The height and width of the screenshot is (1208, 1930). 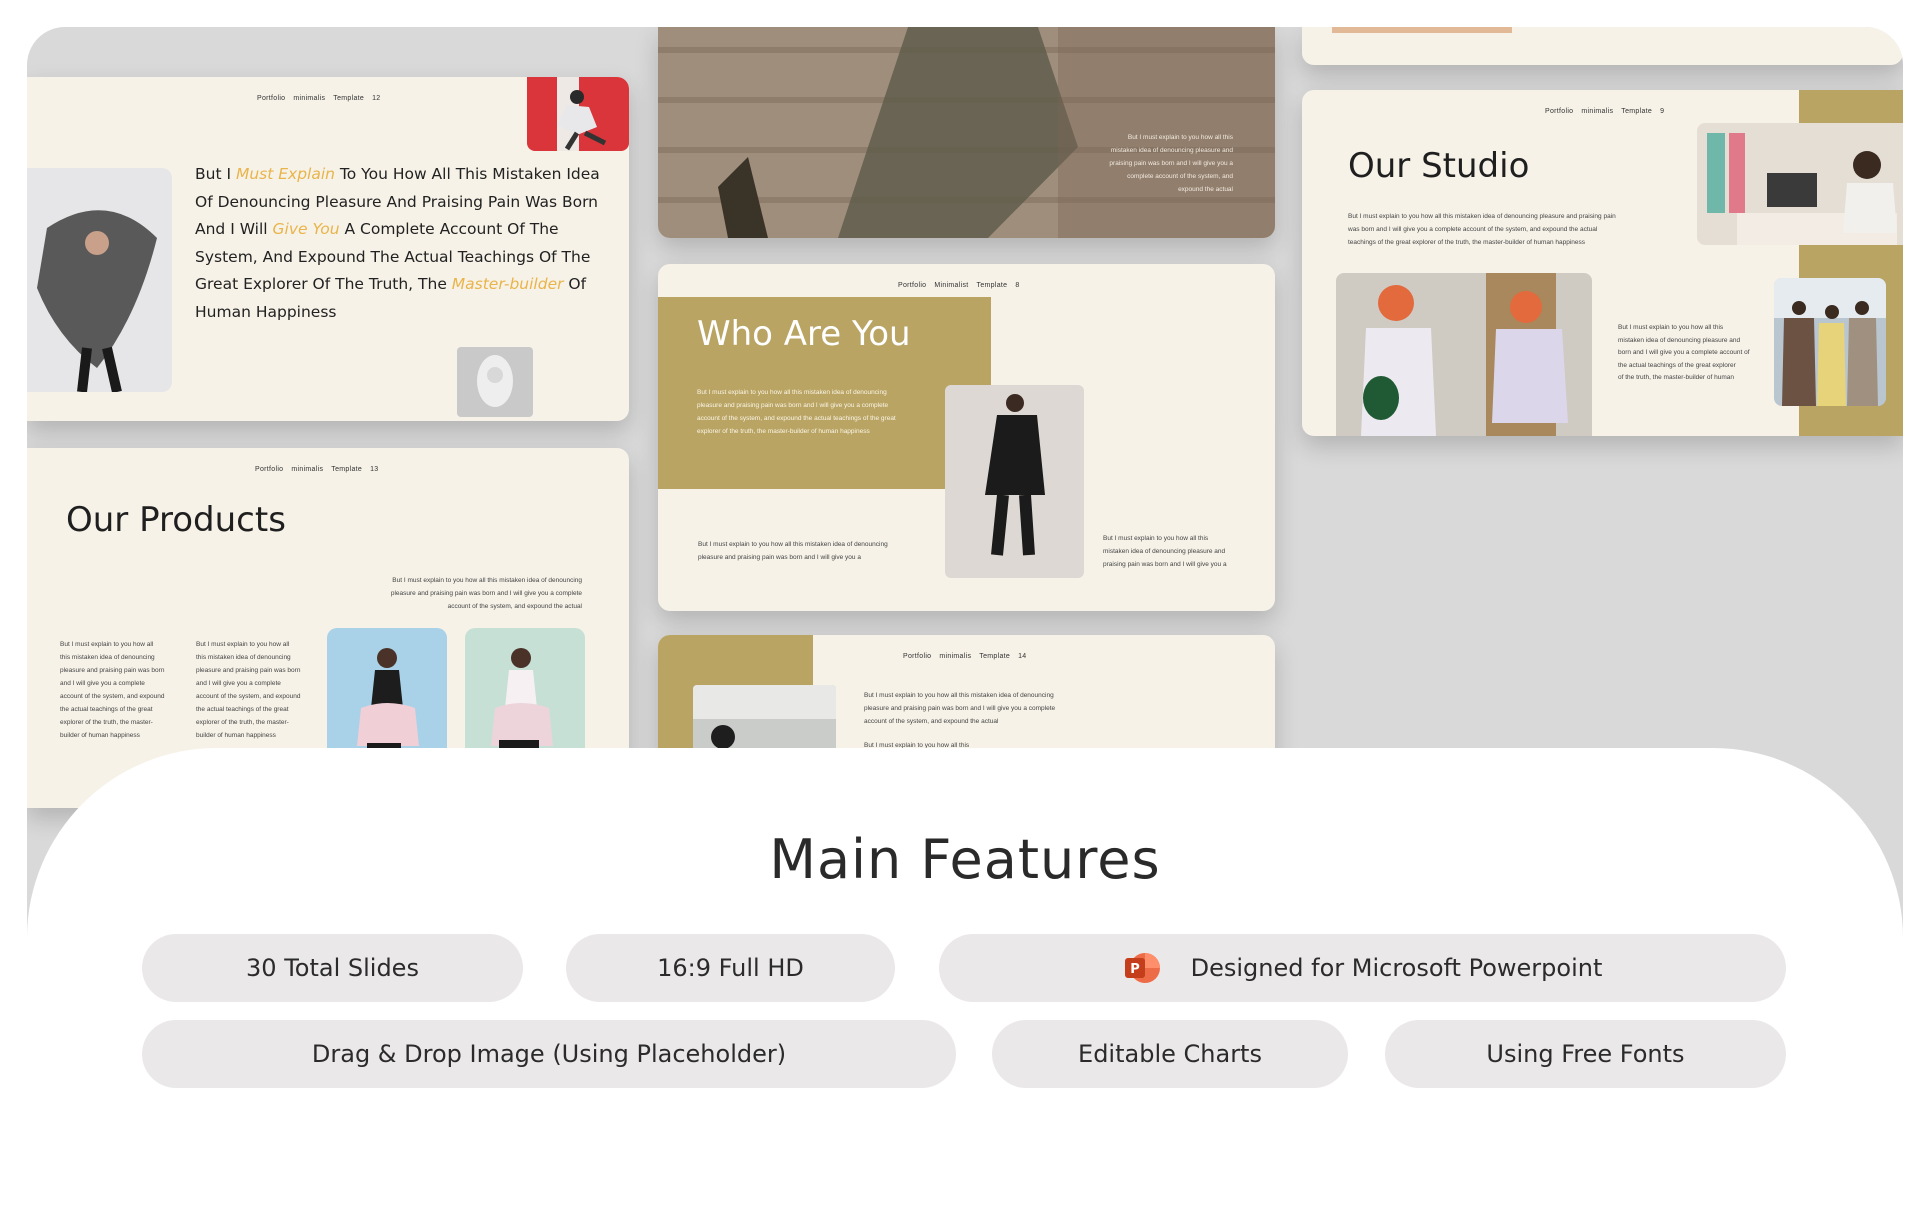 What do you see at coordinates (176, 520) in the screenshot?
I see `slide-title: Our Products` at bounding box center [176, 520].